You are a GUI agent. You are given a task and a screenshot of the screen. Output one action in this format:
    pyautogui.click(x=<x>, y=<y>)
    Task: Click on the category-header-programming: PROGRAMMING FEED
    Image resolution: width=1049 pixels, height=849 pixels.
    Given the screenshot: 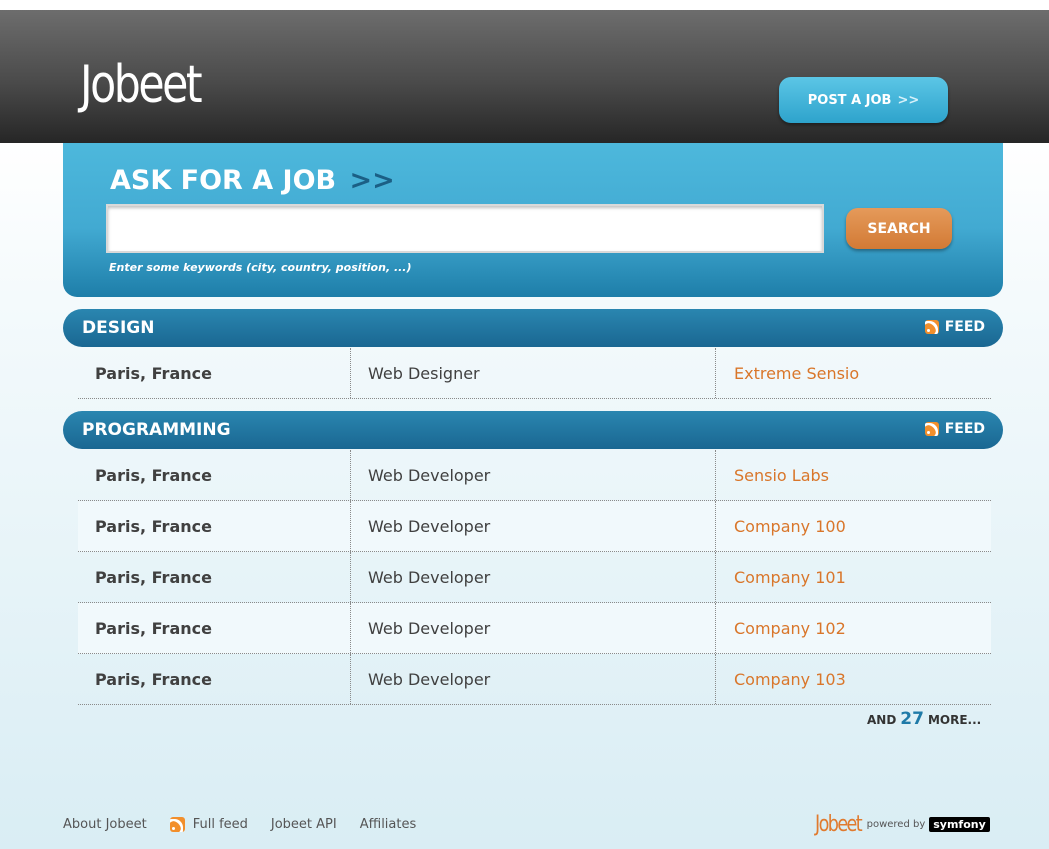 What is the action you would take?
    pyautogui.click(x=533, y=430)
    